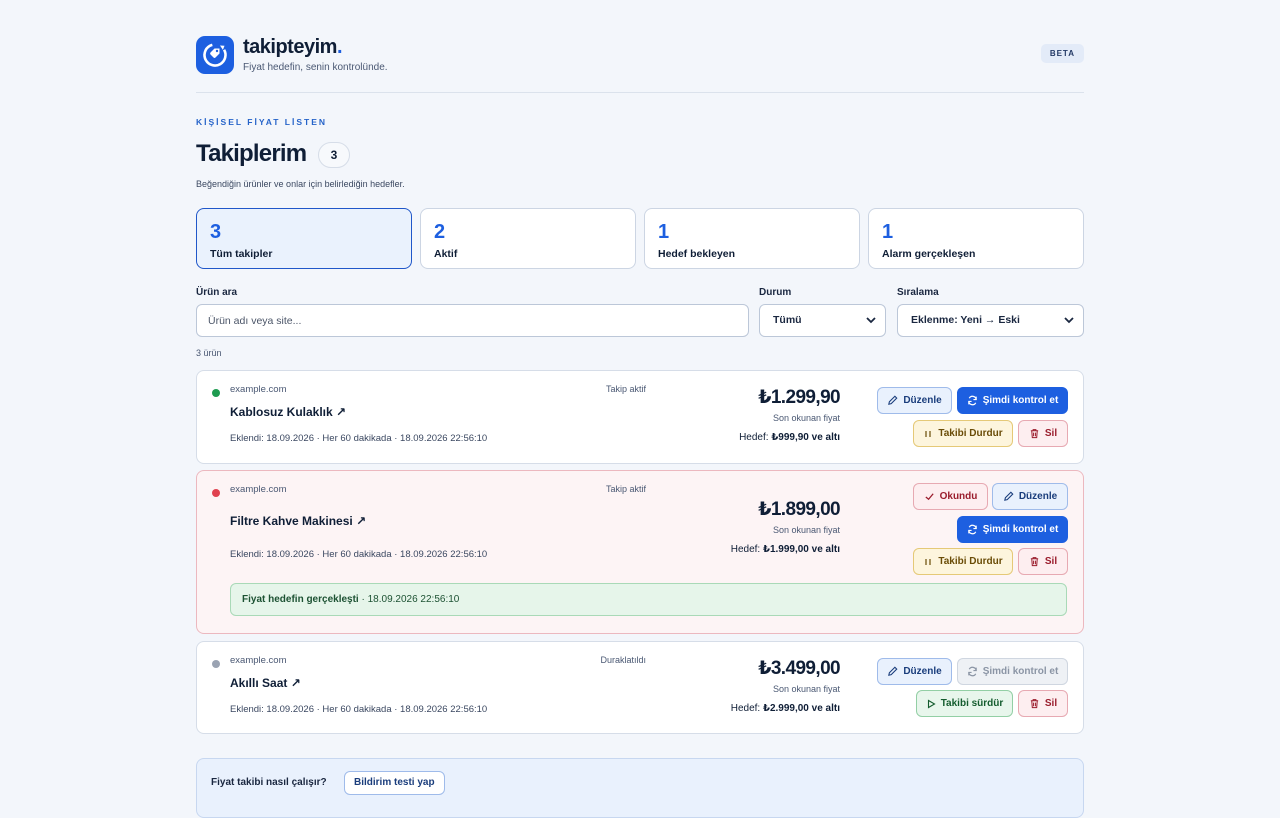 The width and height of the screenshot is (1280, 818). I want to click on stat-card-triggered: 1 Alarm gerçekleşen, so click(976, 238).